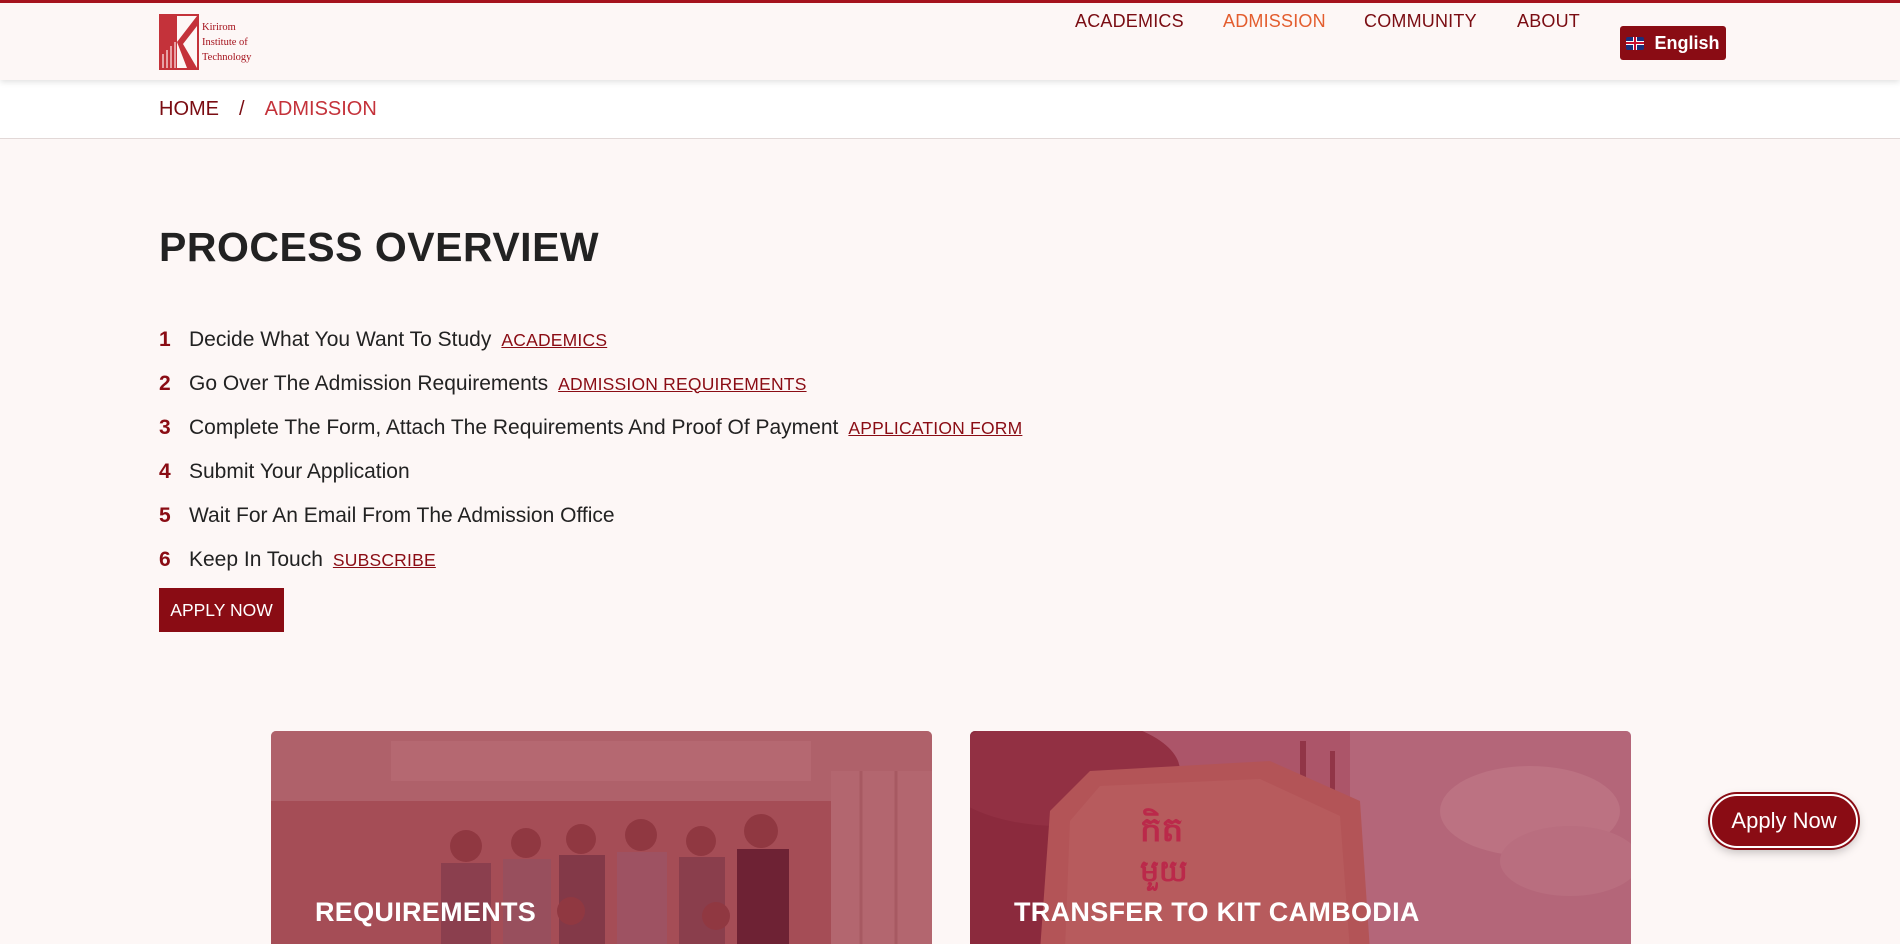 This screenshot has height=944, width=1900. Describe the element at coordinates (227, 57) in the screenshot. I see `logo-line: Technology` at that location.